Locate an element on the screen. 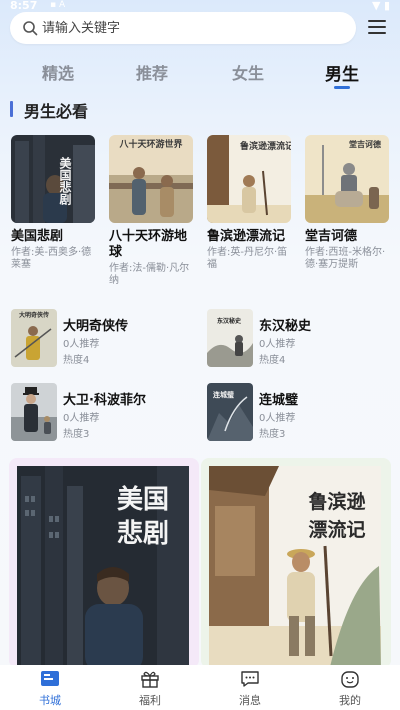 This screenshot has width=400, height=710. book-cover: 东汉秘史 is located at coordinates (230, 338).